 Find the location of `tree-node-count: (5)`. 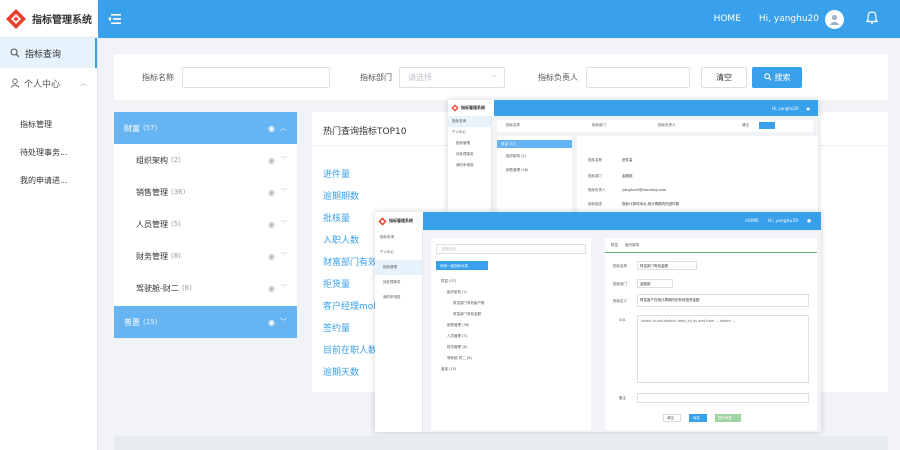

tree-node-count: (5) is located at coordinates (176, 224).